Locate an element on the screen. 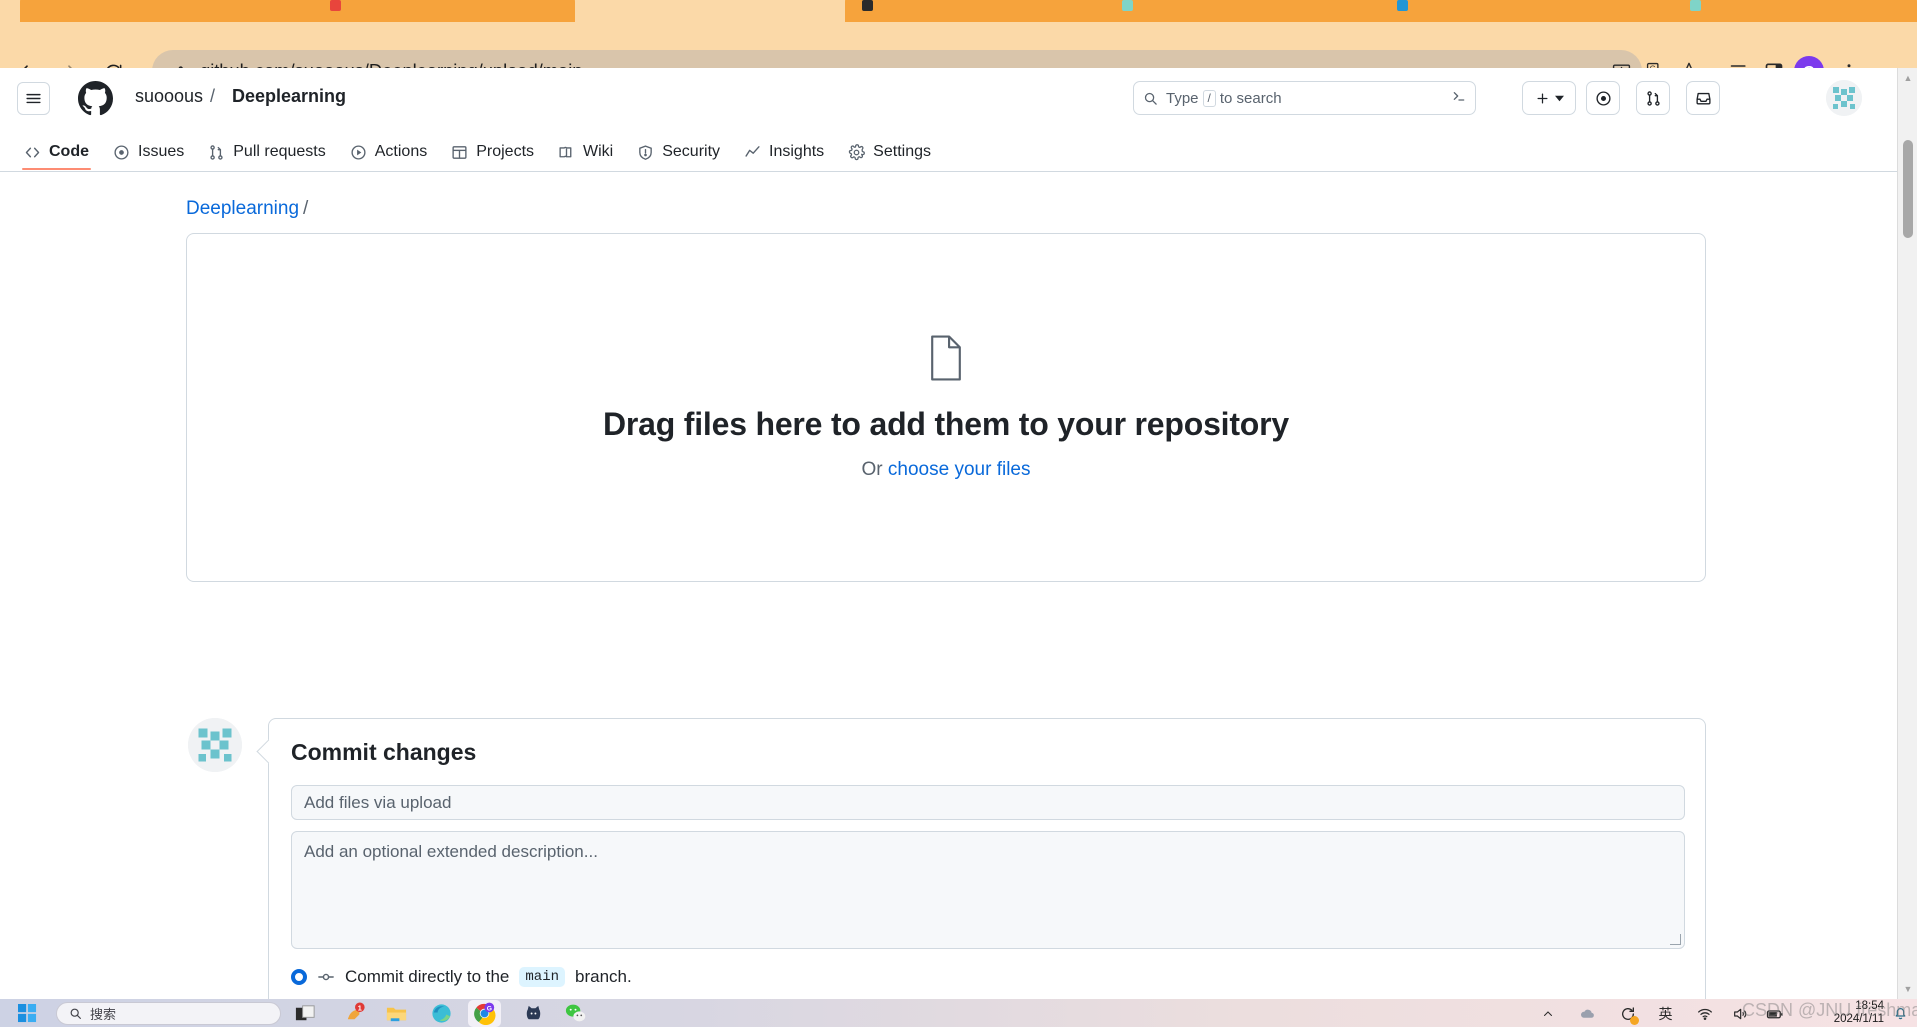  dropzone-subtitle: Or choose your files is located at coordinates (946, 470).